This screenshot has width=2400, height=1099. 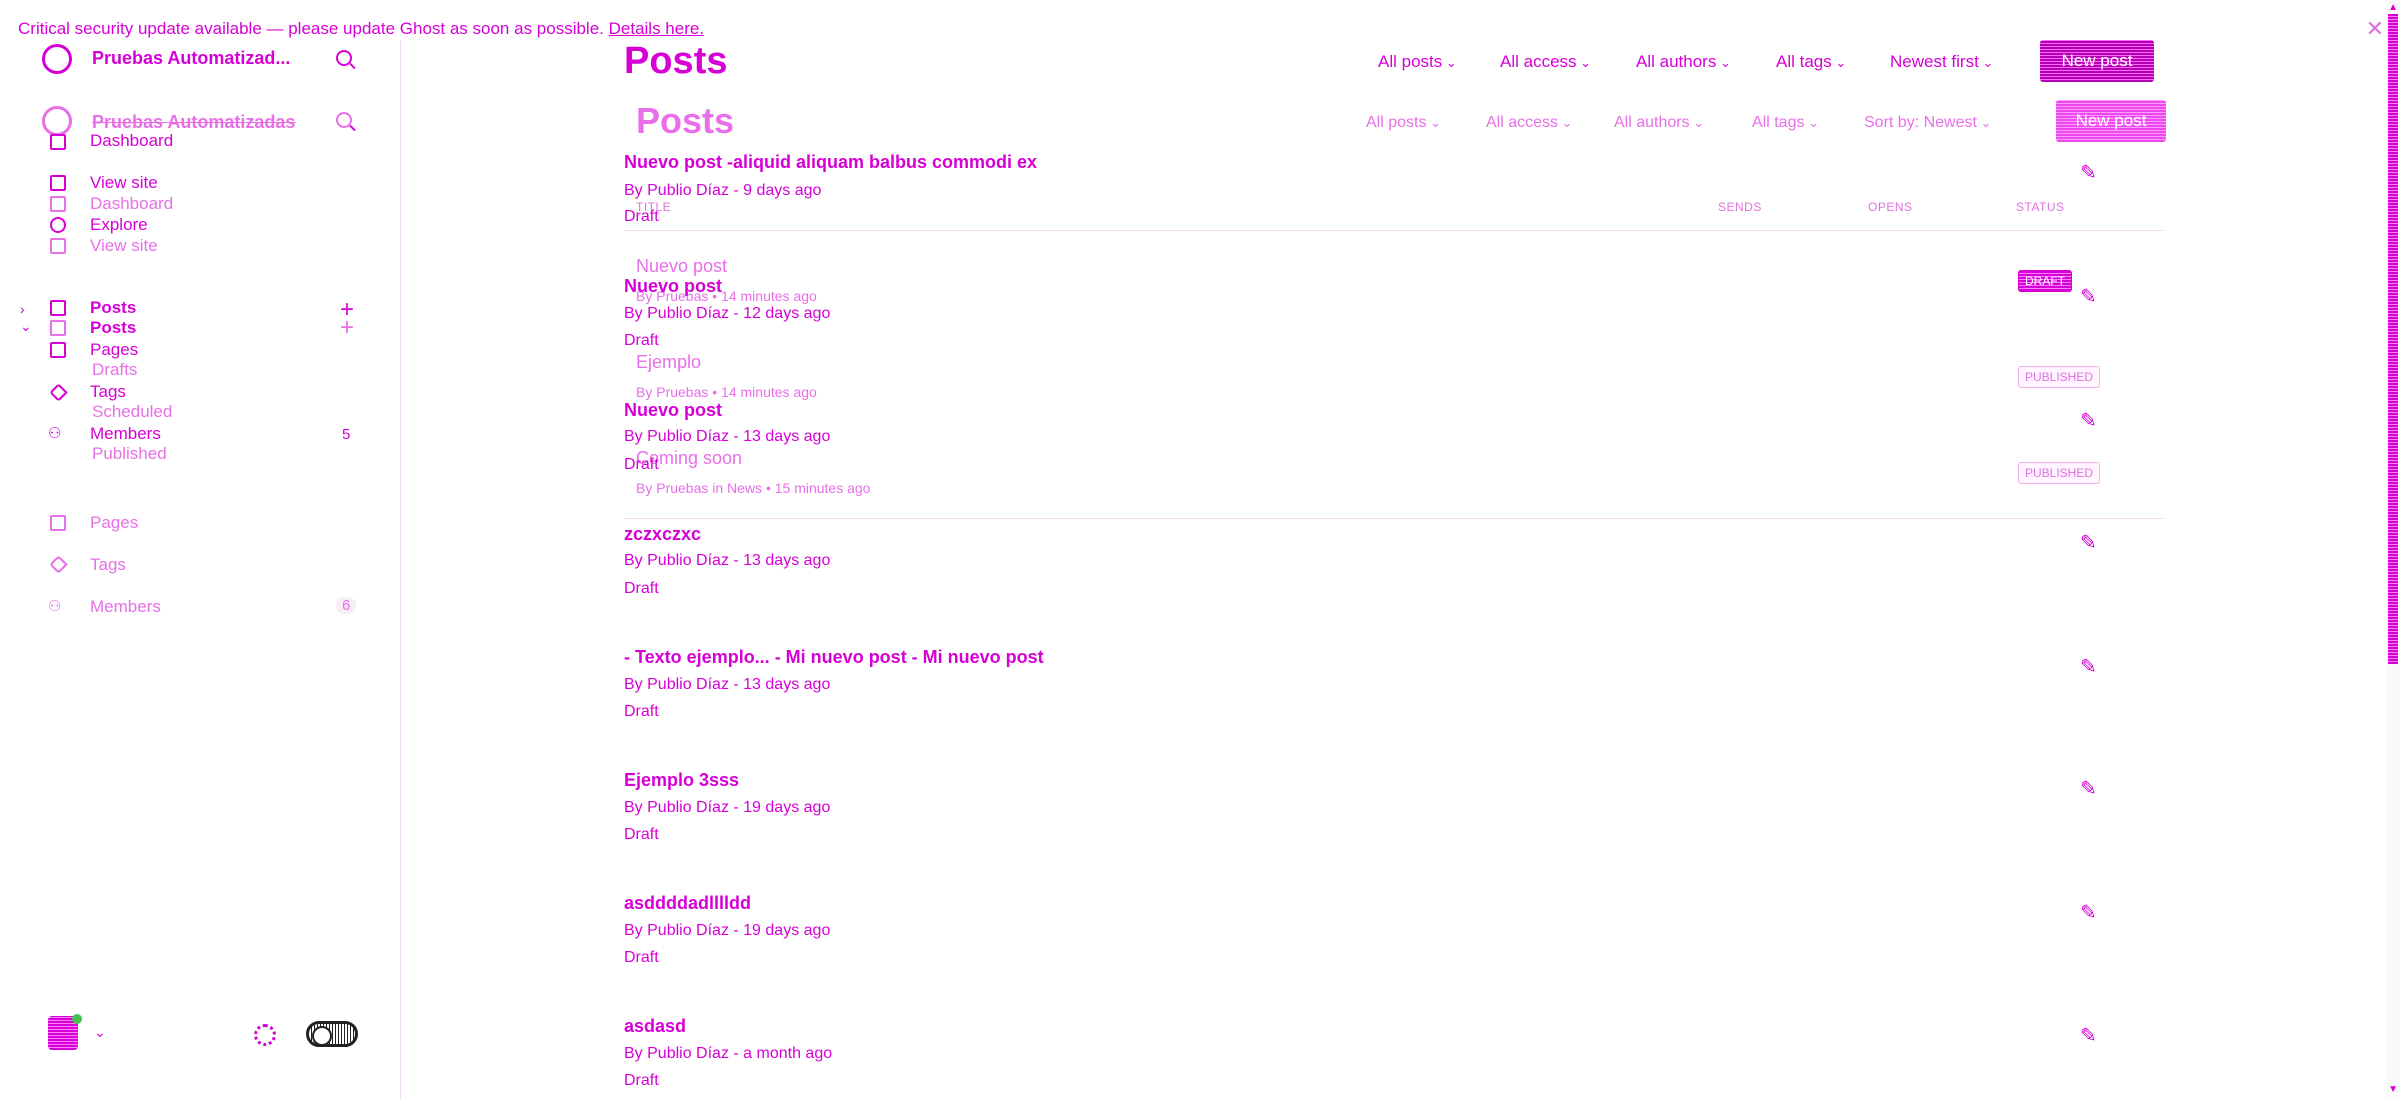 I want to click on filter-all-access-ghost: All access, so click(x=1529, y=123).